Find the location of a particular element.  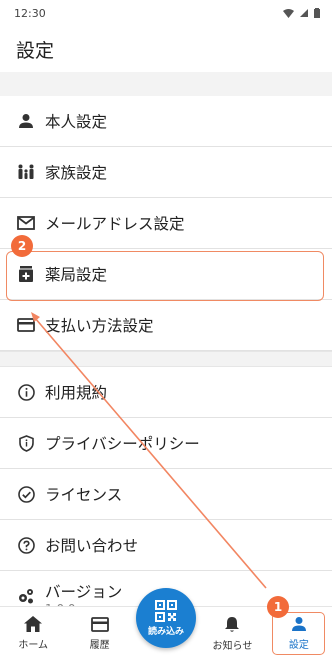

menu-item-personal-settings: 本人設定 is located at coordinates (166, 121).